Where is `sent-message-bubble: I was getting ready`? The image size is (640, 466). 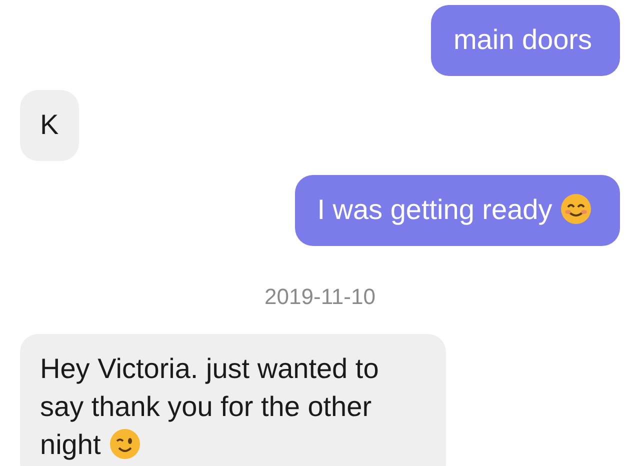 sent-message-bubble: I was getting ready is located at coordinates (457, 210).